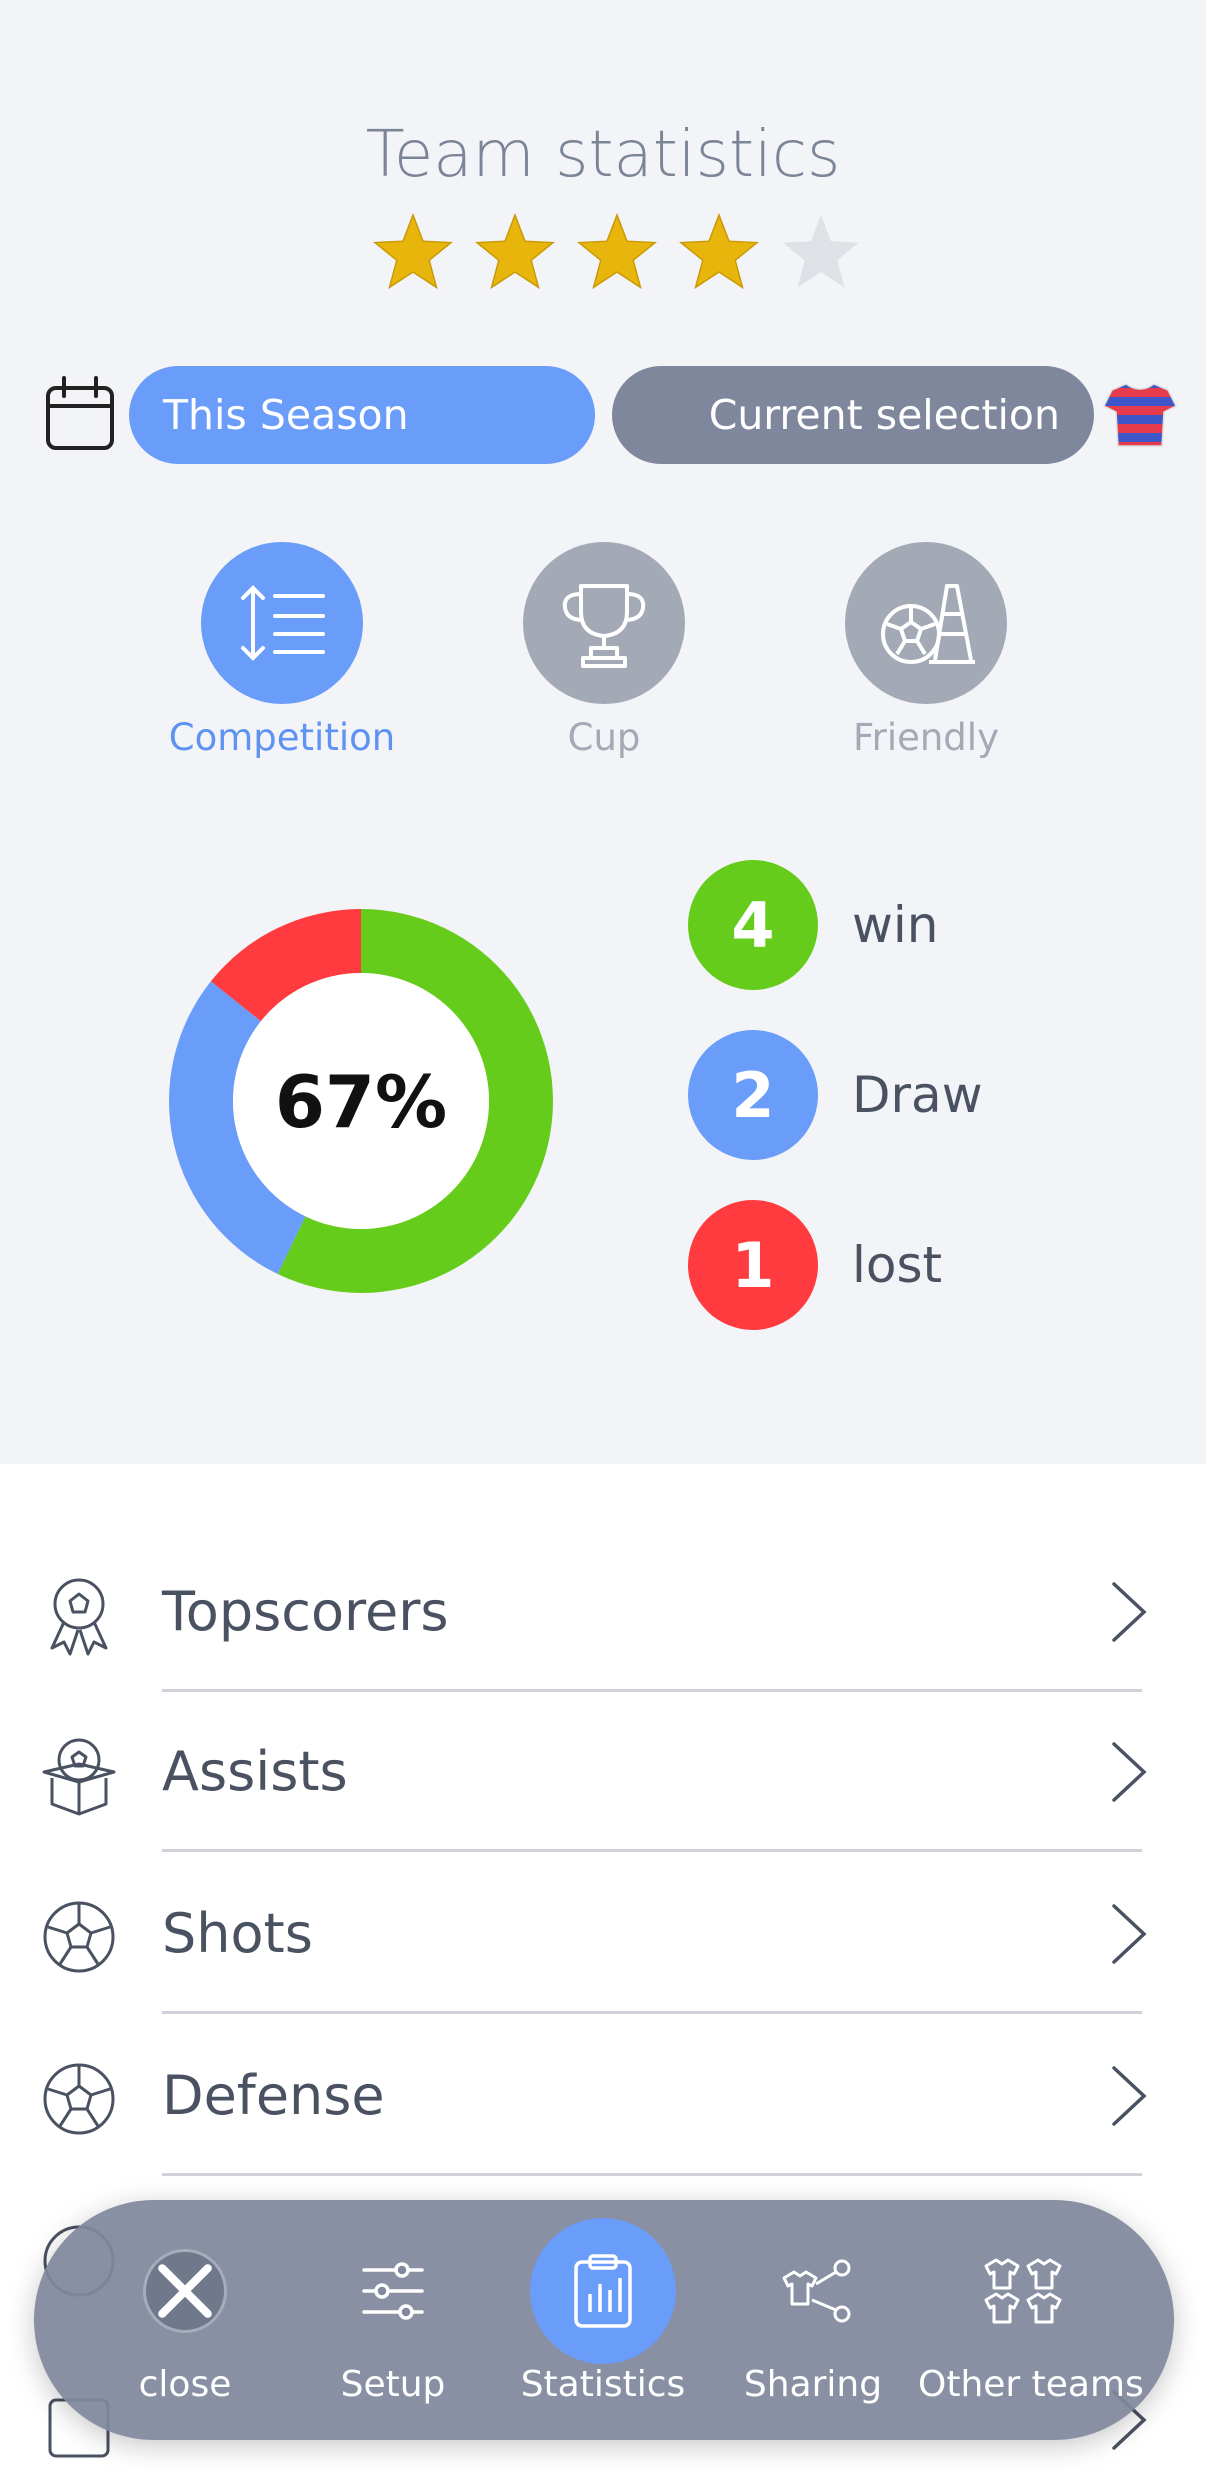 This screenshot has height=2477, width=1206. Describe the element at coordinates (282, 737) in the screenshot. I see `category-label: Competition` at that location.